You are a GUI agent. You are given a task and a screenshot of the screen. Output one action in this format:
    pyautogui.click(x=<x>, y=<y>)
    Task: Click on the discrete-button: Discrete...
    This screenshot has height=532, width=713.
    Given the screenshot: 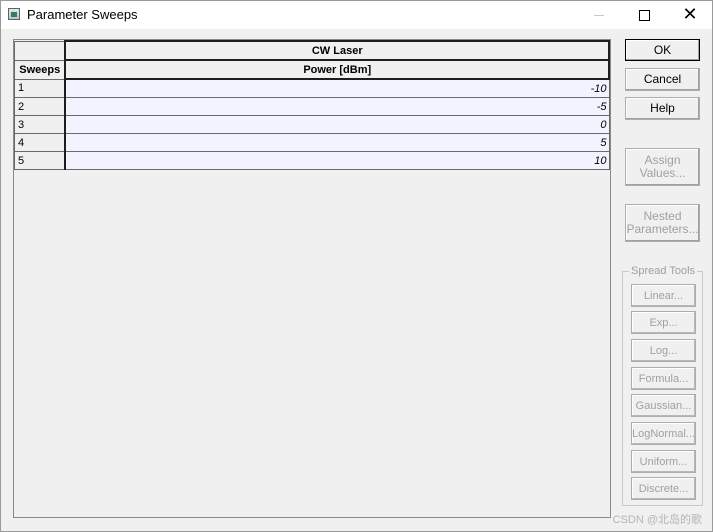 What is the action you would take?
    pyautogui.click(x=663, y=488)
    